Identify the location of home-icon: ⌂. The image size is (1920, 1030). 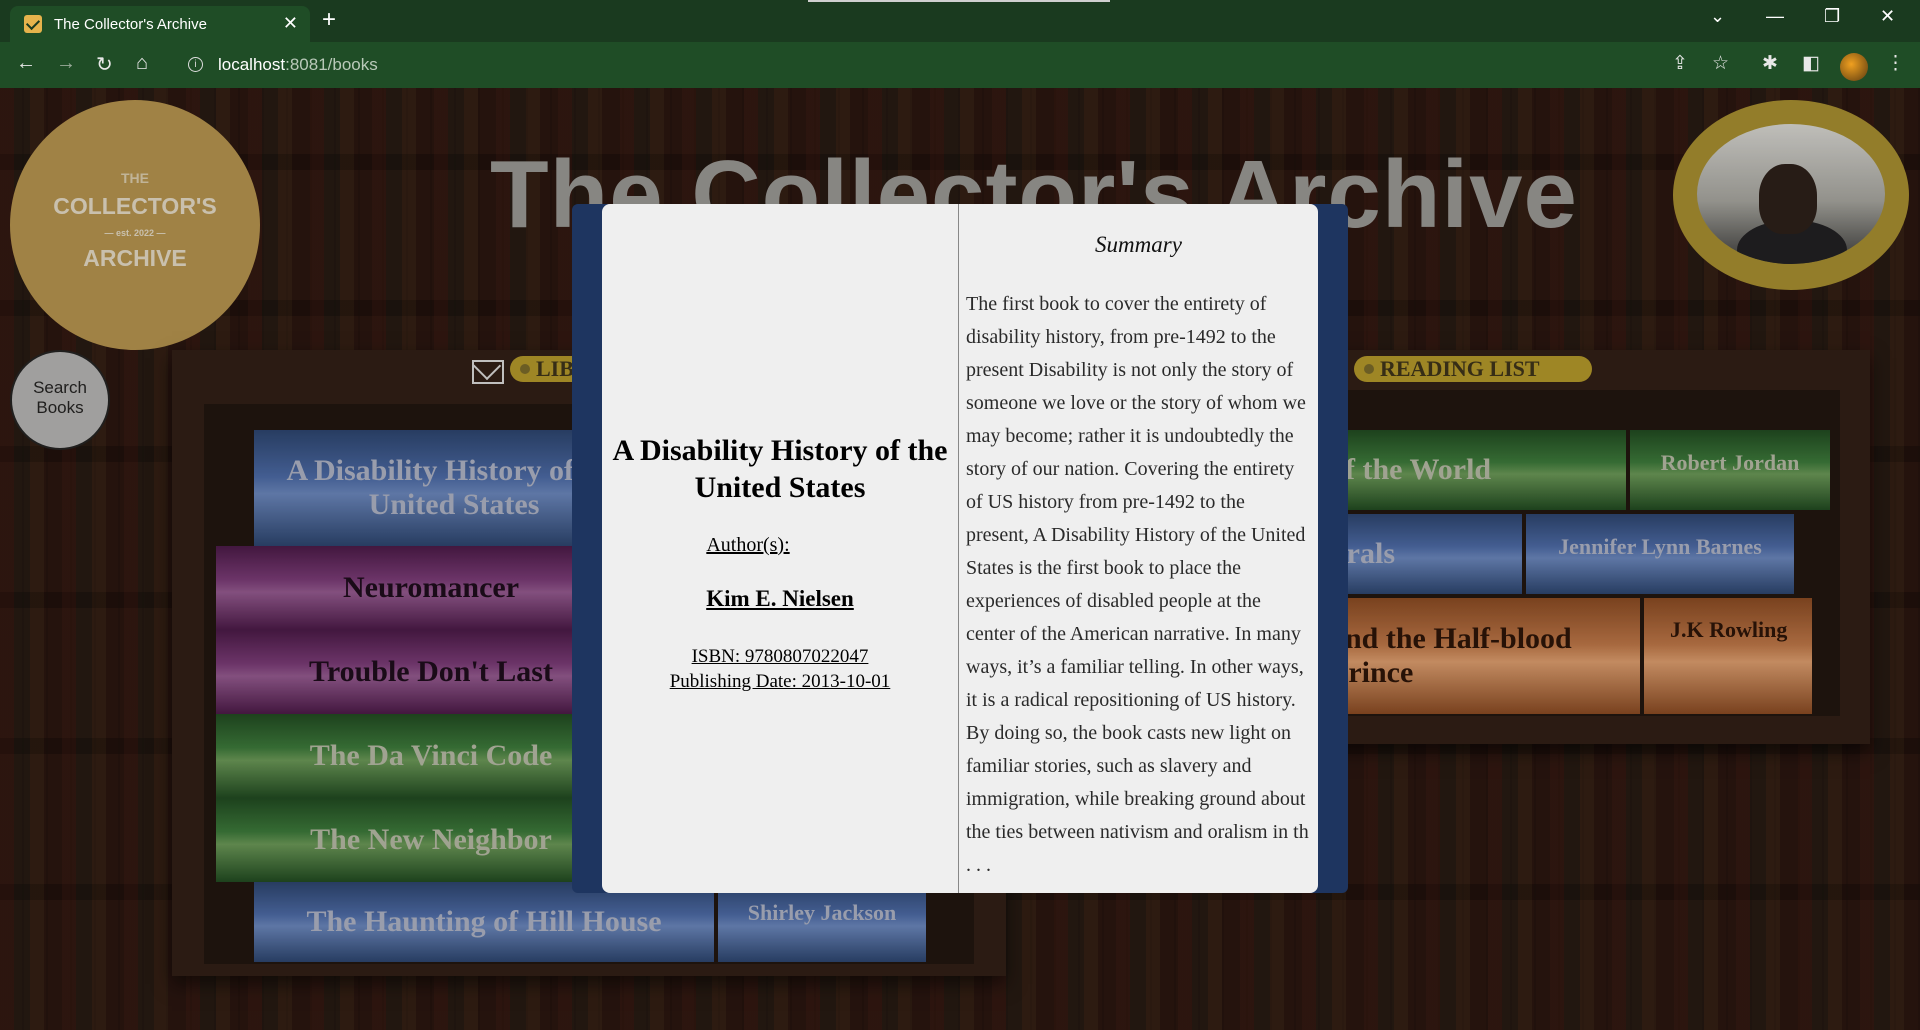
(142, 63).